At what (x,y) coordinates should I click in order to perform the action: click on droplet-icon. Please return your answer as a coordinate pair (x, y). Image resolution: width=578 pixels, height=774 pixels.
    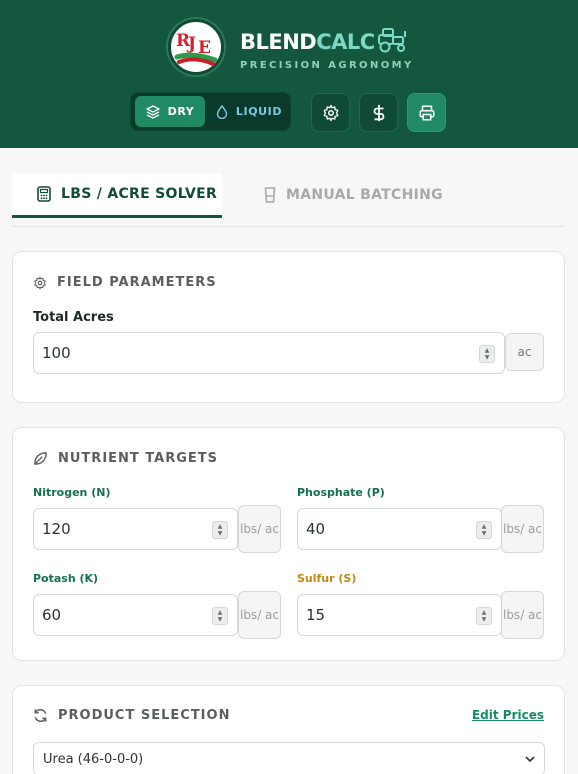
    Looking at the image, I should click on (222, 111).